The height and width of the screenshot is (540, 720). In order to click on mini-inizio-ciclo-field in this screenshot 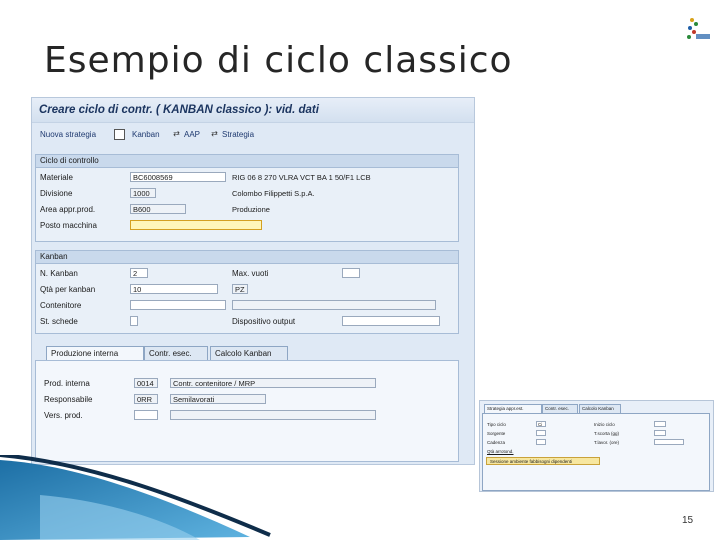, I will do `click(660, 424)`.